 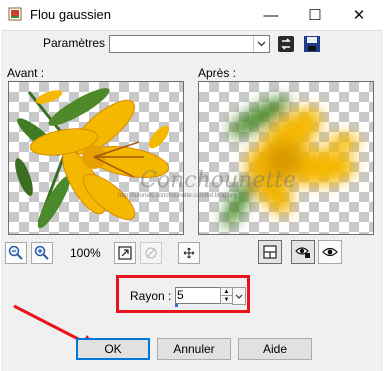 I want to click on eye-lock-button, so click(x=303, y=252).